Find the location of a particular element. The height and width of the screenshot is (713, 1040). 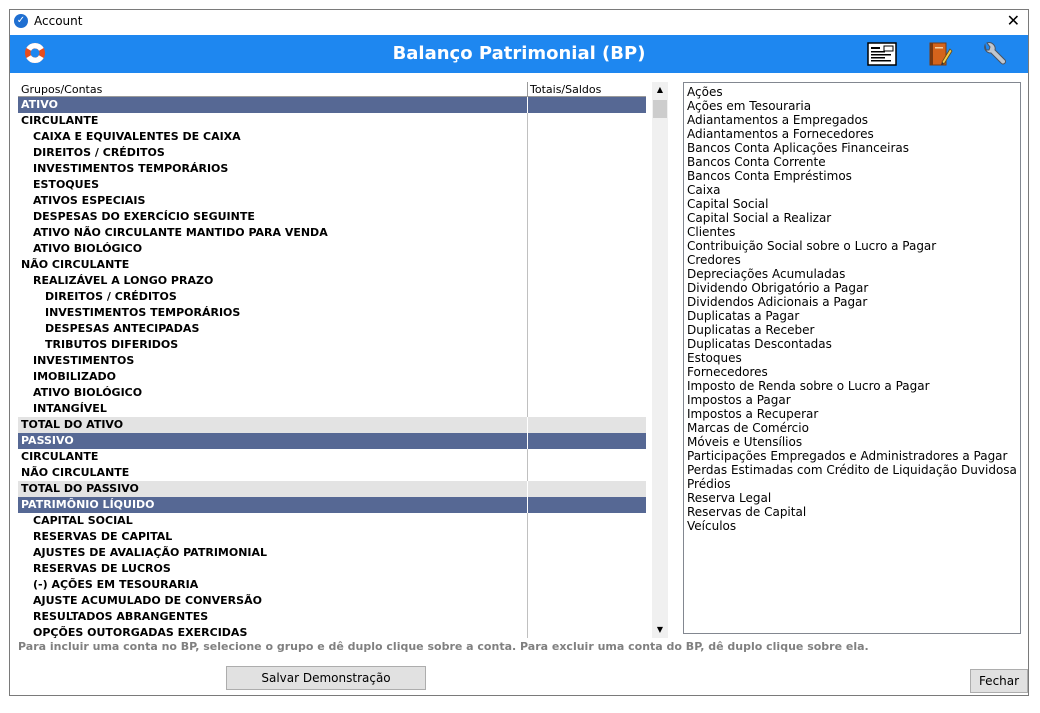

account-item: Ações em Tesouraria is located at coordinates (852, 106).